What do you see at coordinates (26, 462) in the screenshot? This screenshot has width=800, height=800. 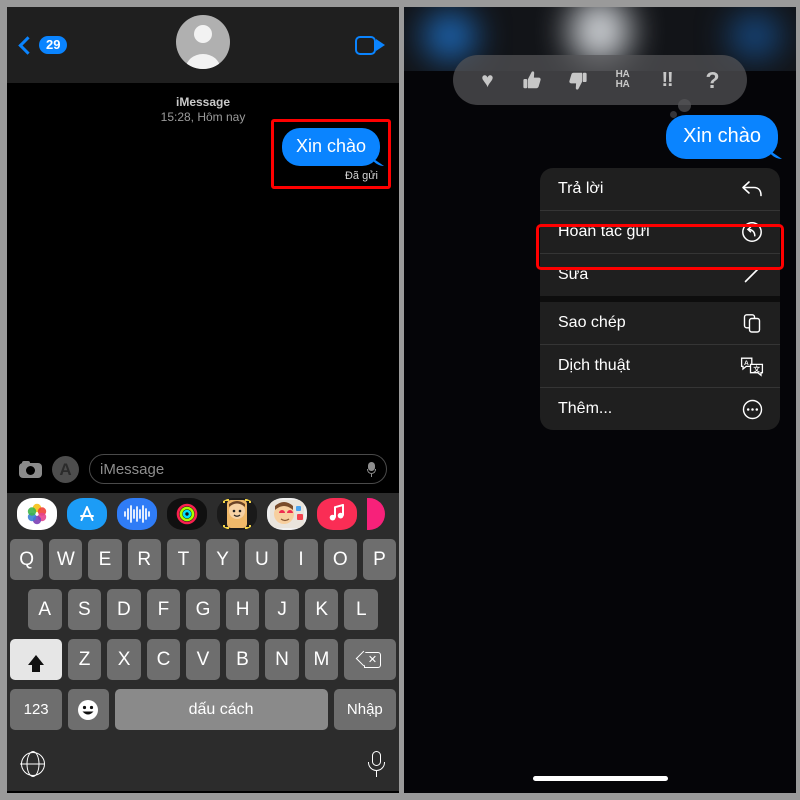 I see `camera-bump` at bounding box center [26, 462].